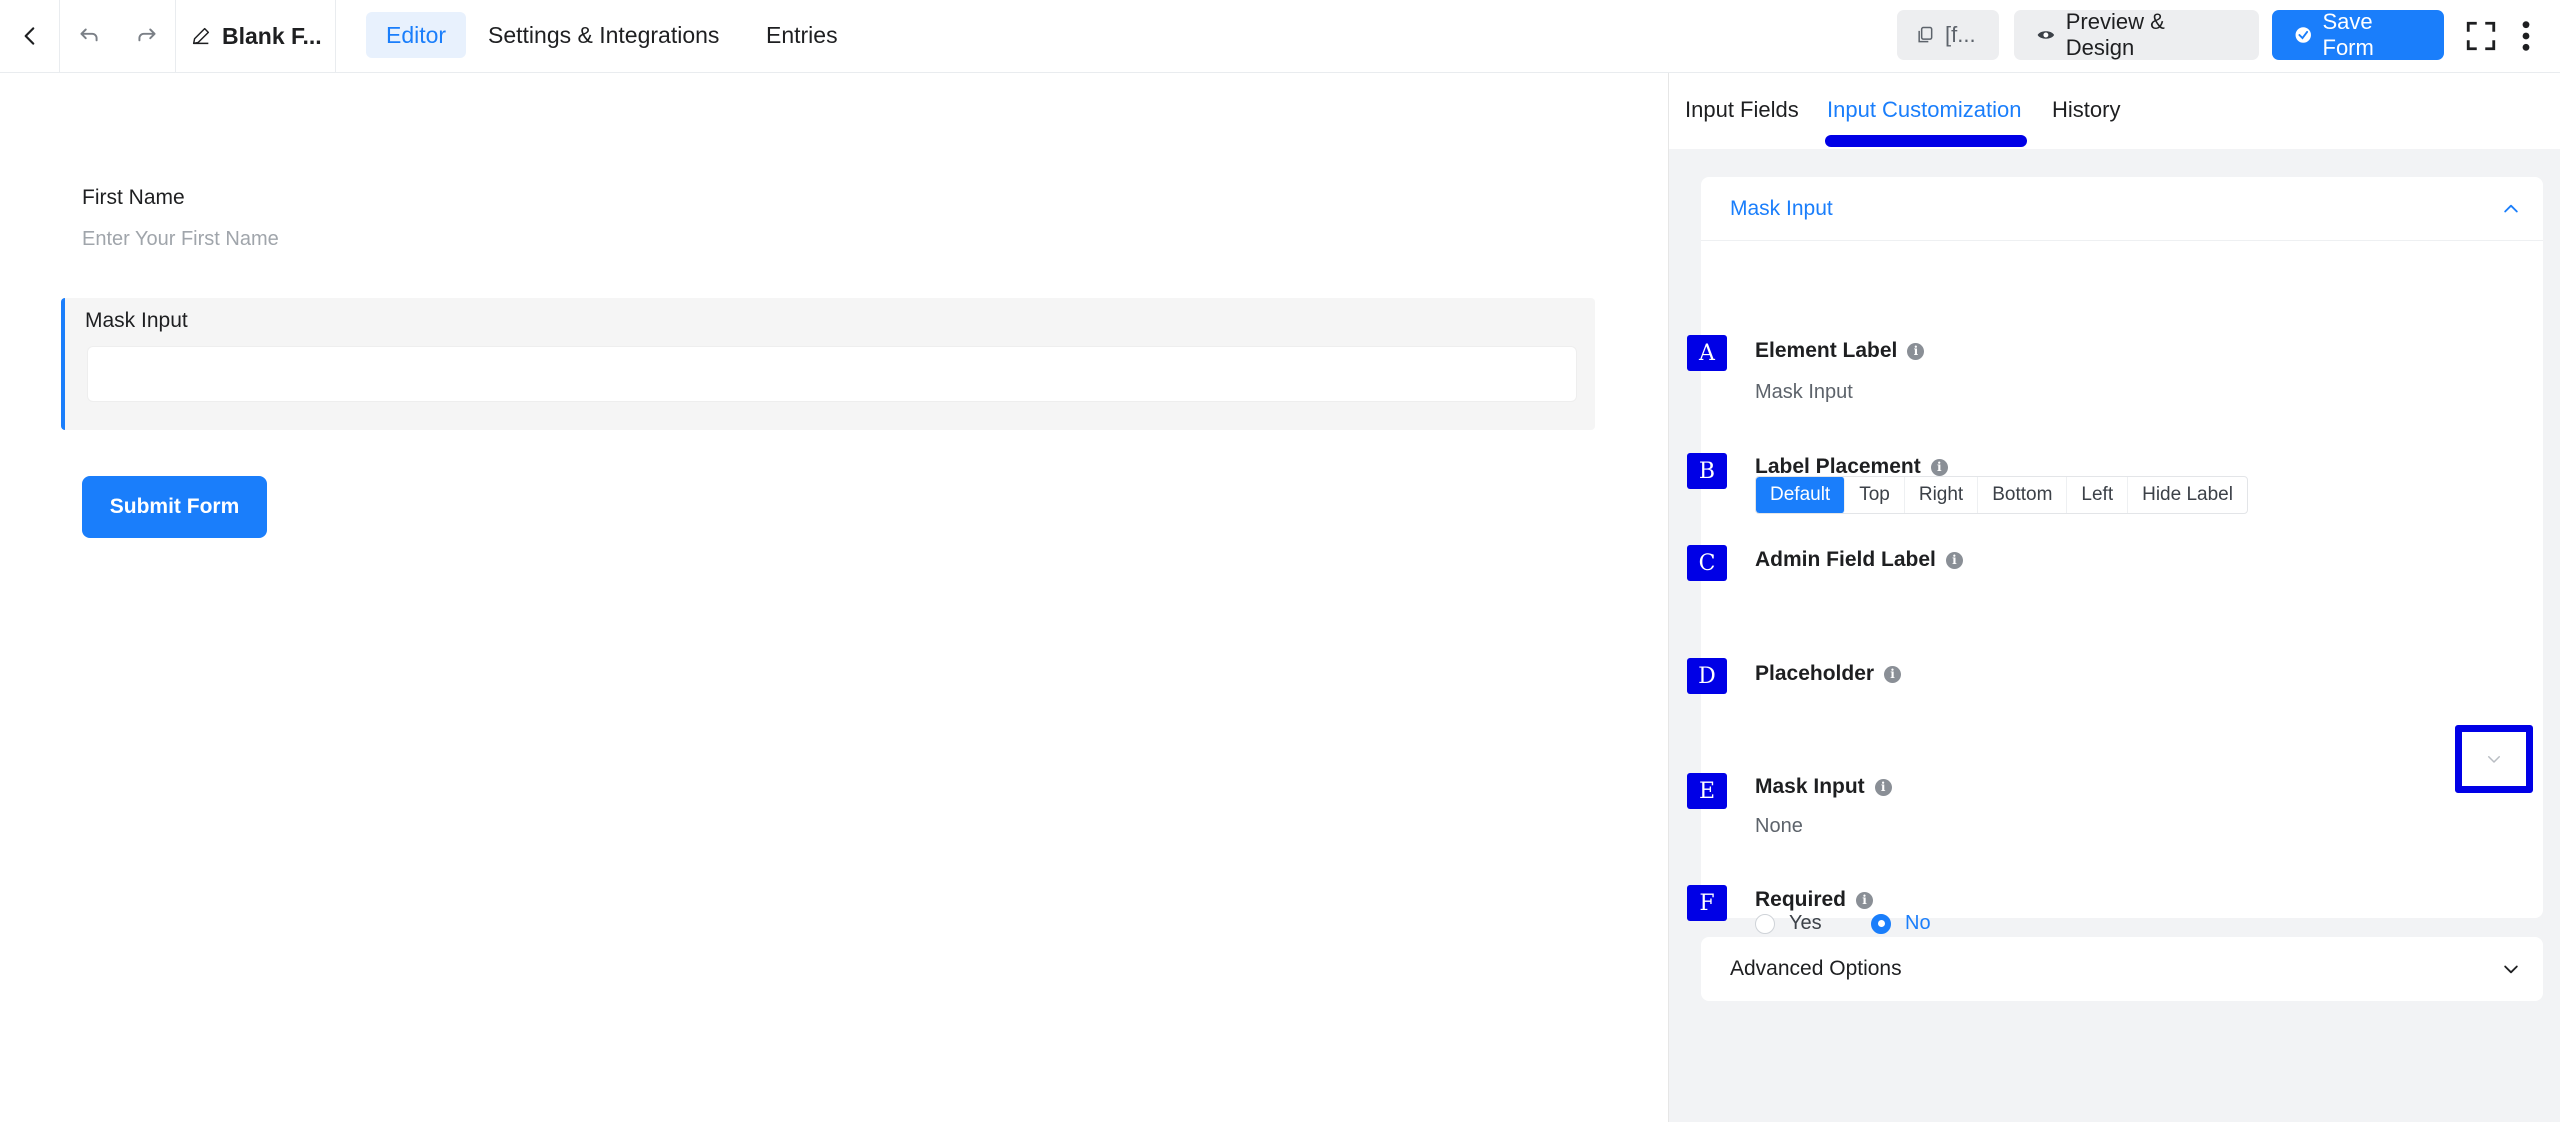  I want to click on mask-input-select: None, so click(1779, 826).